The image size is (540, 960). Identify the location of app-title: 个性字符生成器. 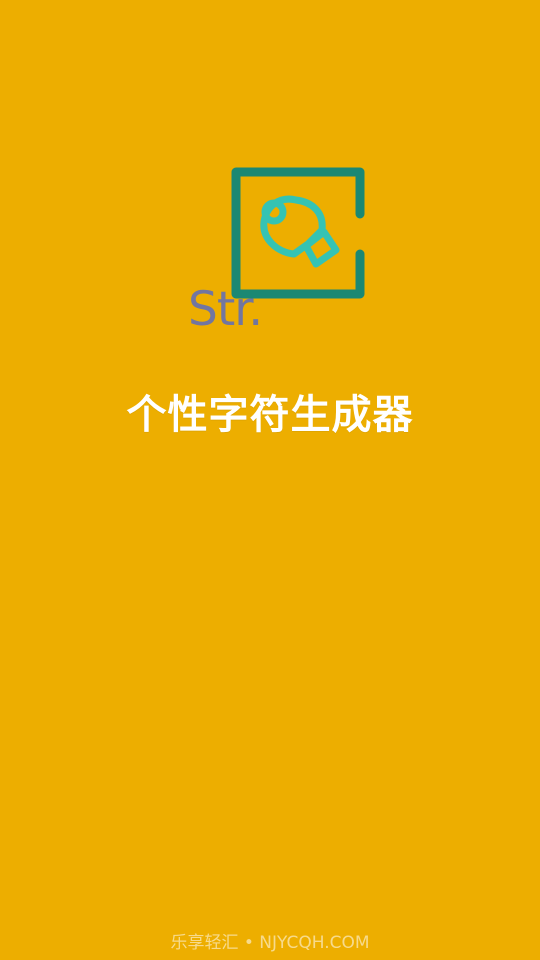
(270, 415).